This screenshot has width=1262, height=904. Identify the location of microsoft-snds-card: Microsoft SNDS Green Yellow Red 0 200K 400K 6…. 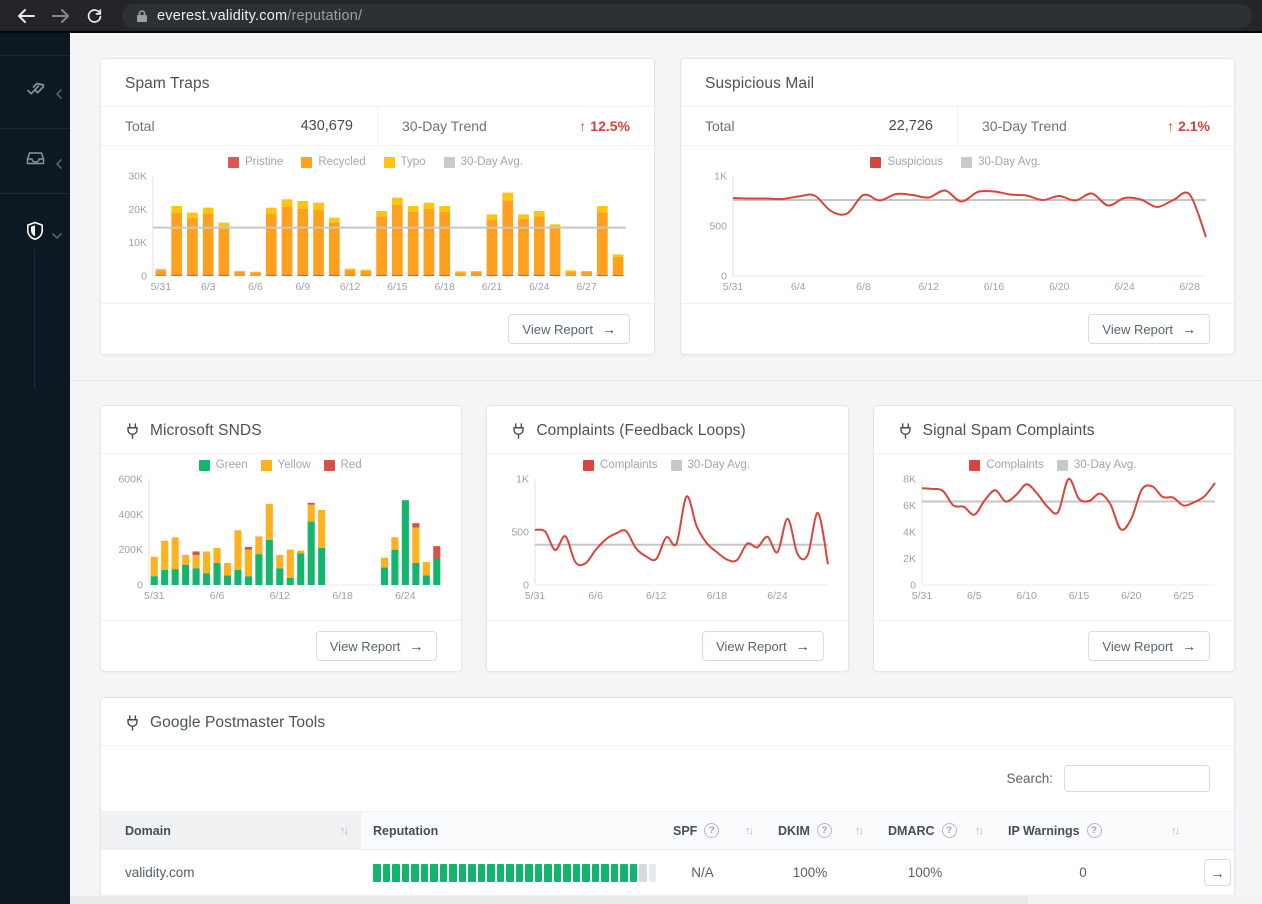
(281, 538).